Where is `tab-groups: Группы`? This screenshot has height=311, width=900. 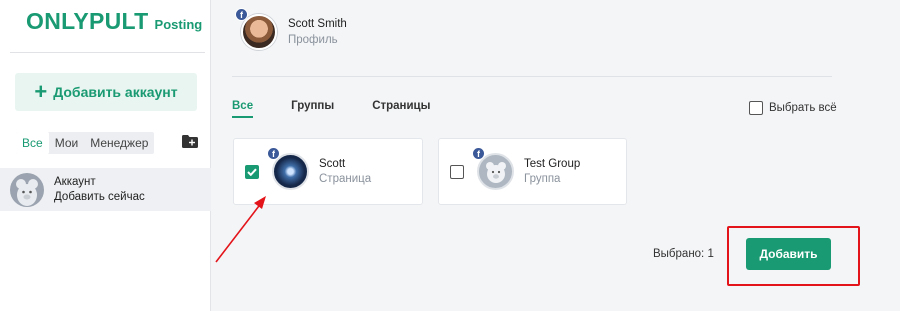
tab-groups: Группы is located at coordinates (312, 109).